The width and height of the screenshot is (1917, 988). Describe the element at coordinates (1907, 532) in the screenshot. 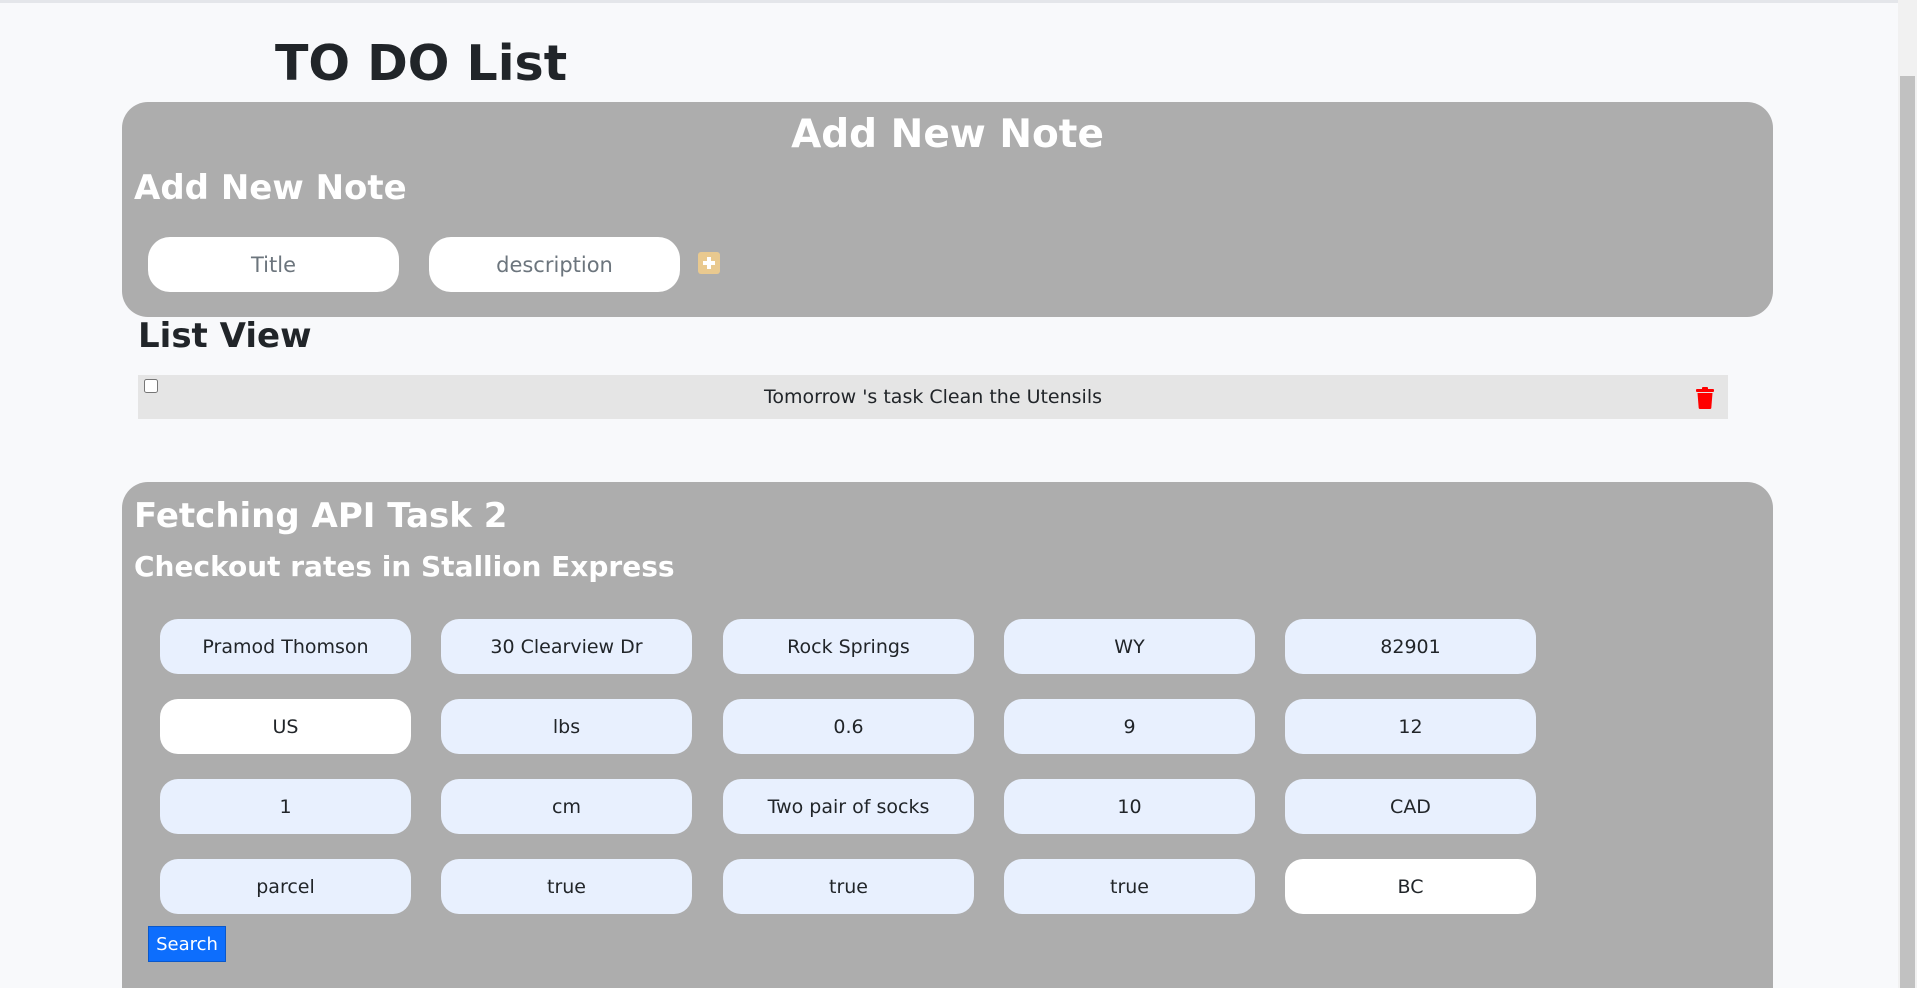

I see `scrollbar-thumb` at that location.